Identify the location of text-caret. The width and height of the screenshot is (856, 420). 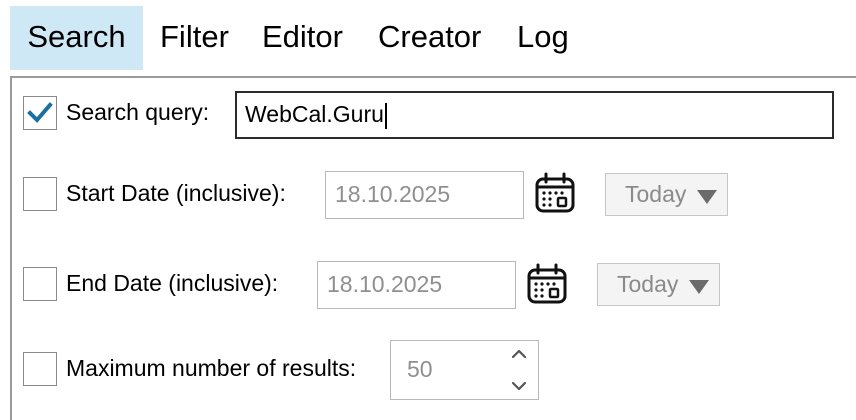
(385, 115).